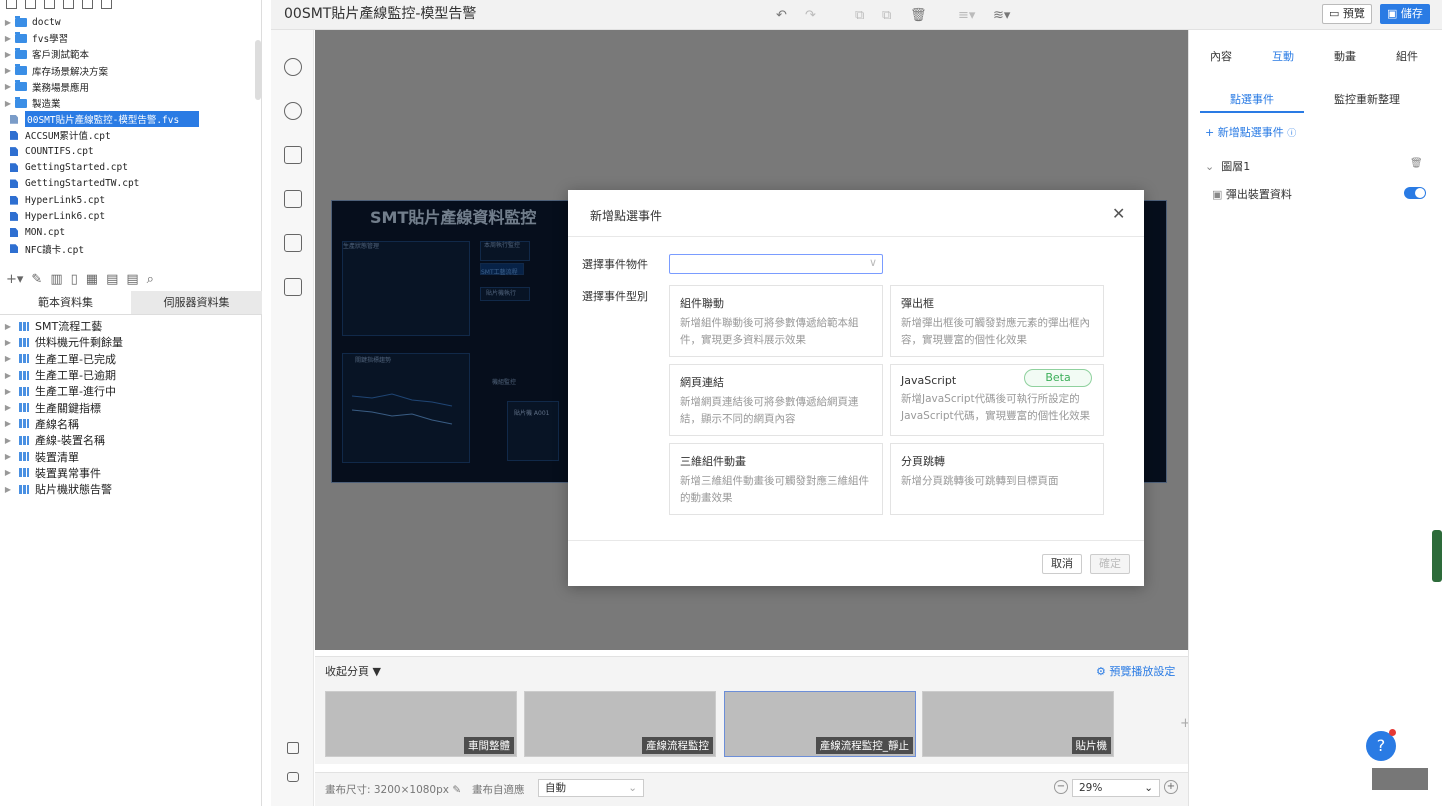 This screenshot has width=1442, height=806. I want to click on right-tab: 內容, so click(1221, 56).